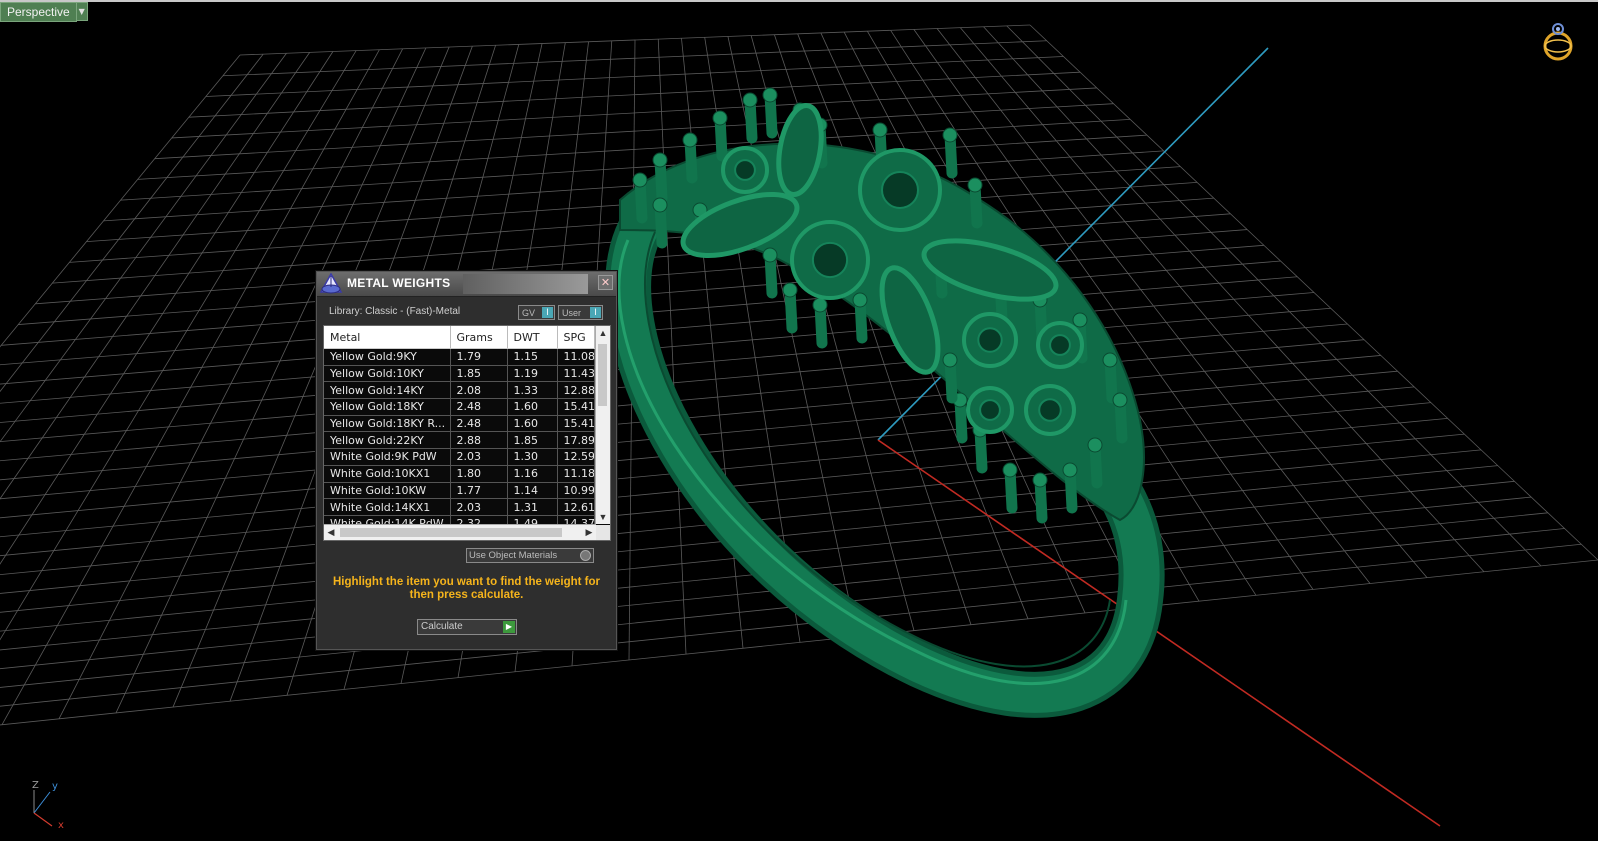  I want to click on table-row: Yellow Gold:18KY R... 2.48 1.60 15.41, so click(459, 424).